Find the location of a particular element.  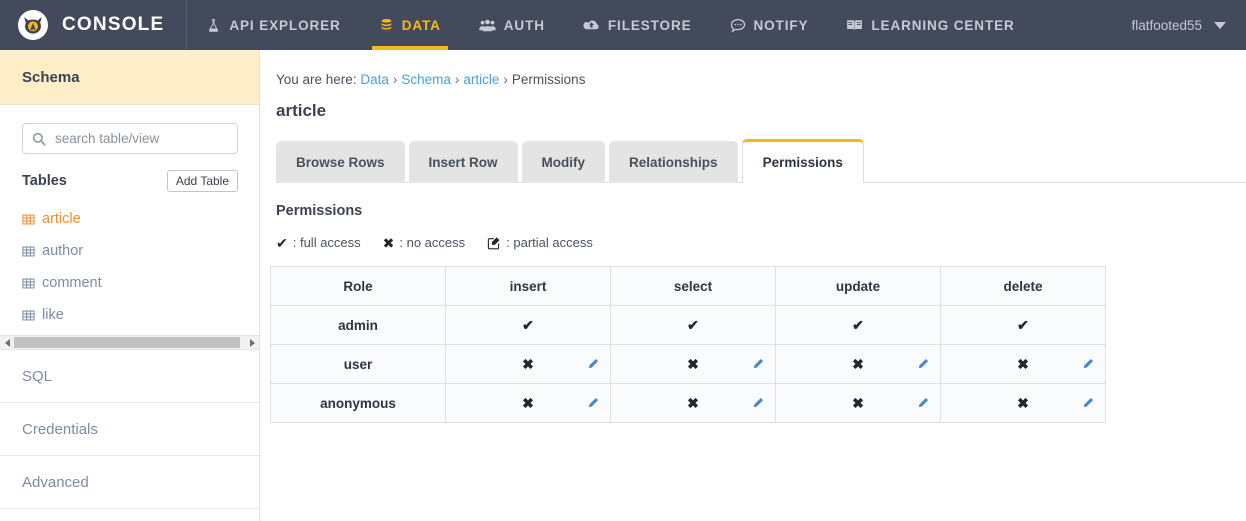

tab-insert-row: Insert Row is located at coordinates (463, 162).